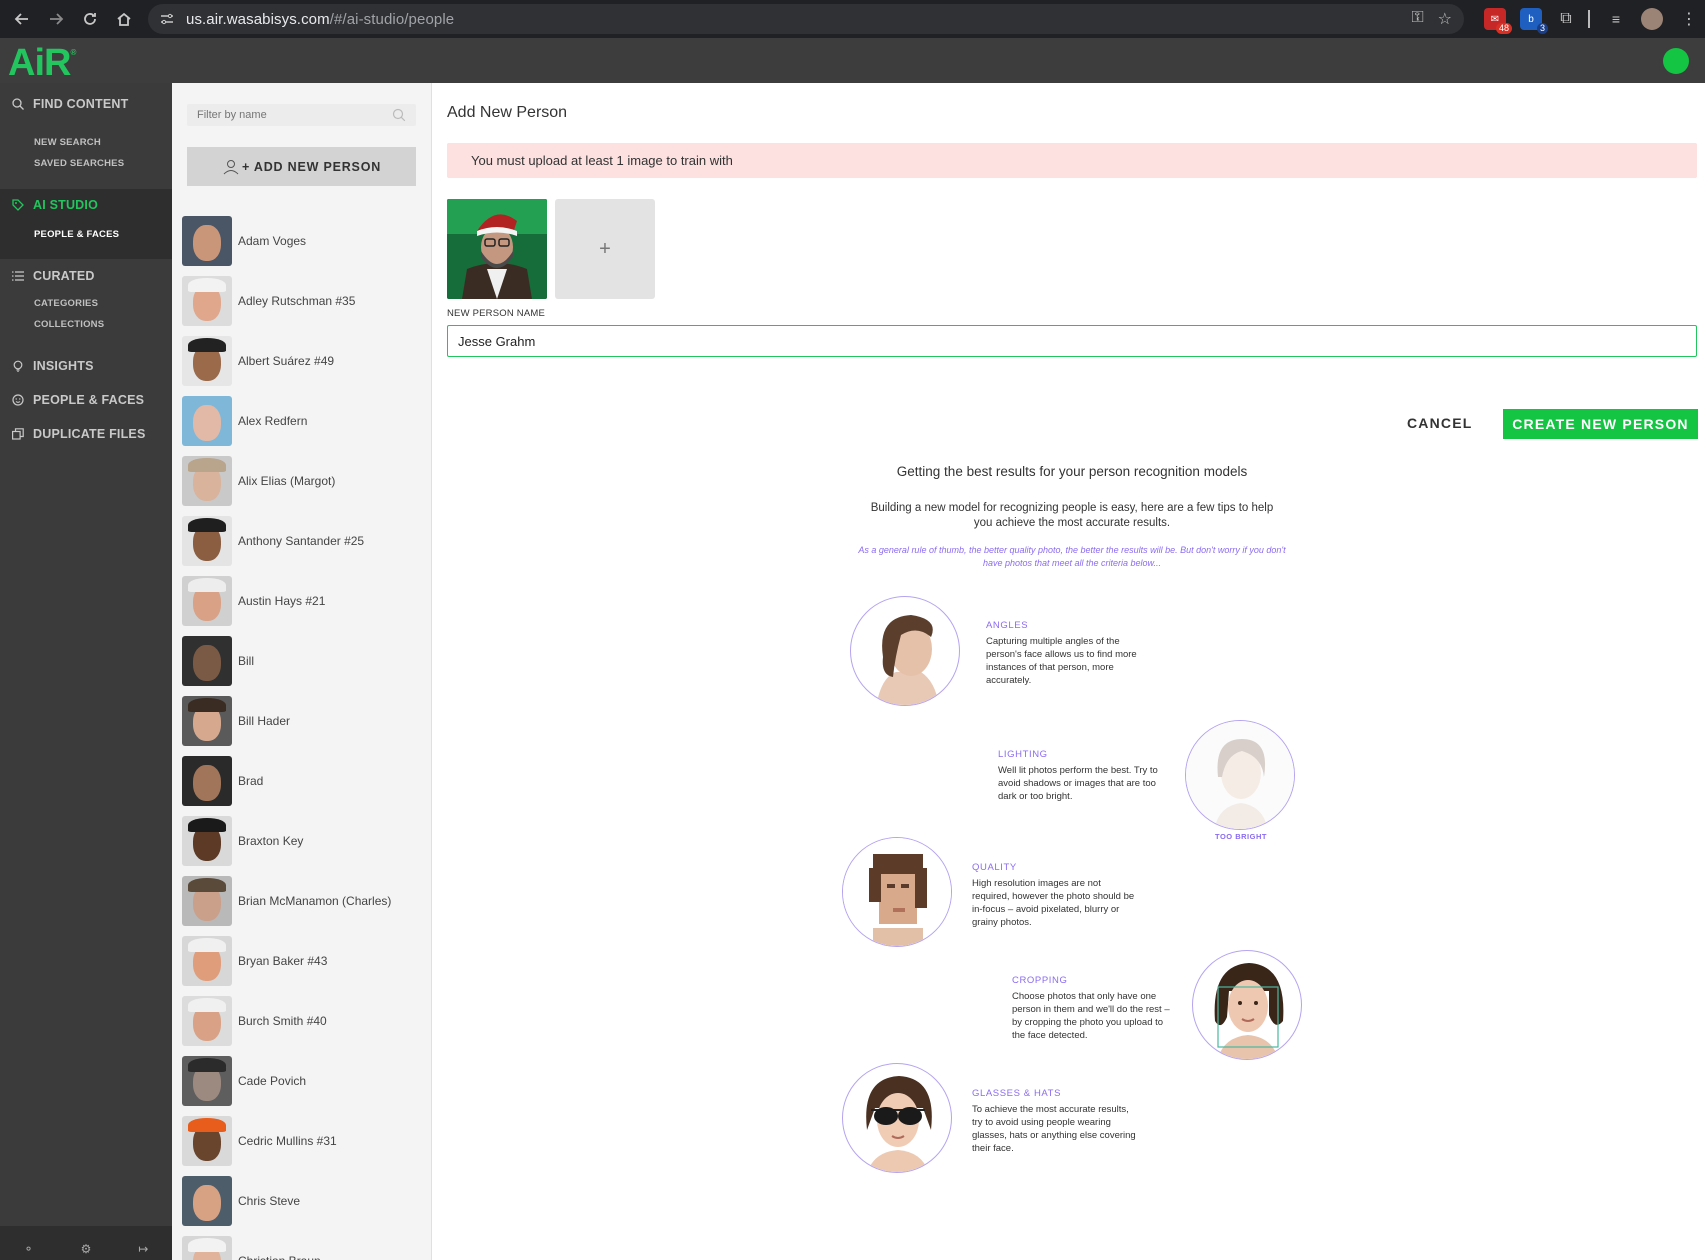 This screenshot has height=1260, width=1705. What do you see at coordinates (994, 867) in the screenshot?
I see `quality-title: QUALITY` at bounding box center [994, 867].